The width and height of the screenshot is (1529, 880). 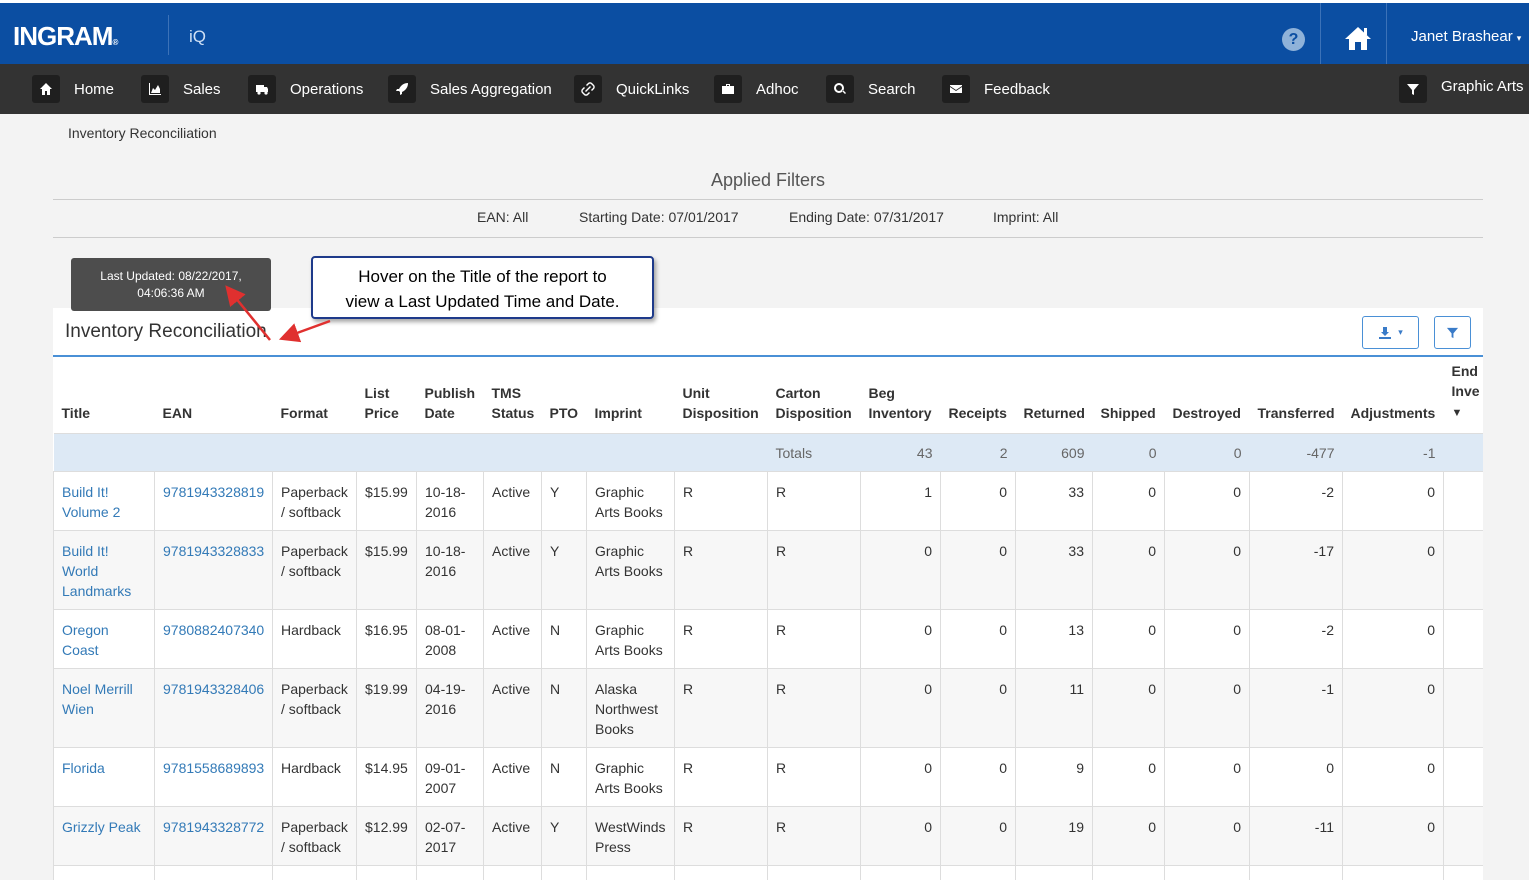 What do you see at coordinates (814, 395) in the screenshot?
I see `col-carton-disposition: Carton Disposition` at bounding box center [814, 395].